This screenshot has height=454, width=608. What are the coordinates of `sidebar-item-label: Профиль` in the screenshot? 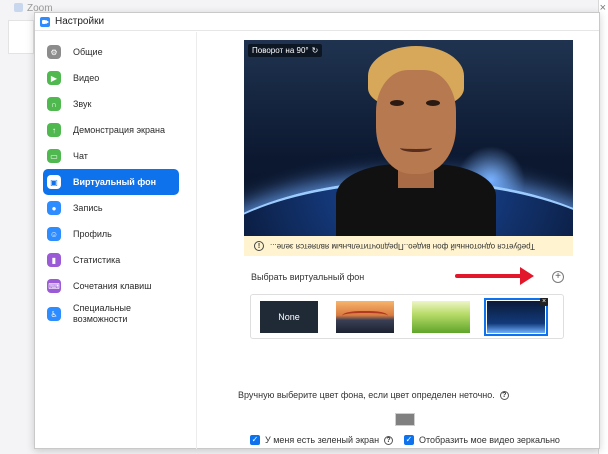 It's located at (92, 234).